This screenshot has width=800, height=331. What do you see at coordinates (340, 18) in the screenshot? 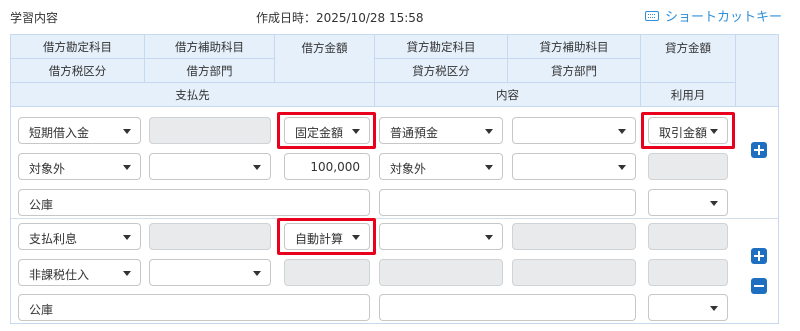
I see `created-datetime: 作成日時：2025/10/28 15:58` at bounding box center [340, 18].